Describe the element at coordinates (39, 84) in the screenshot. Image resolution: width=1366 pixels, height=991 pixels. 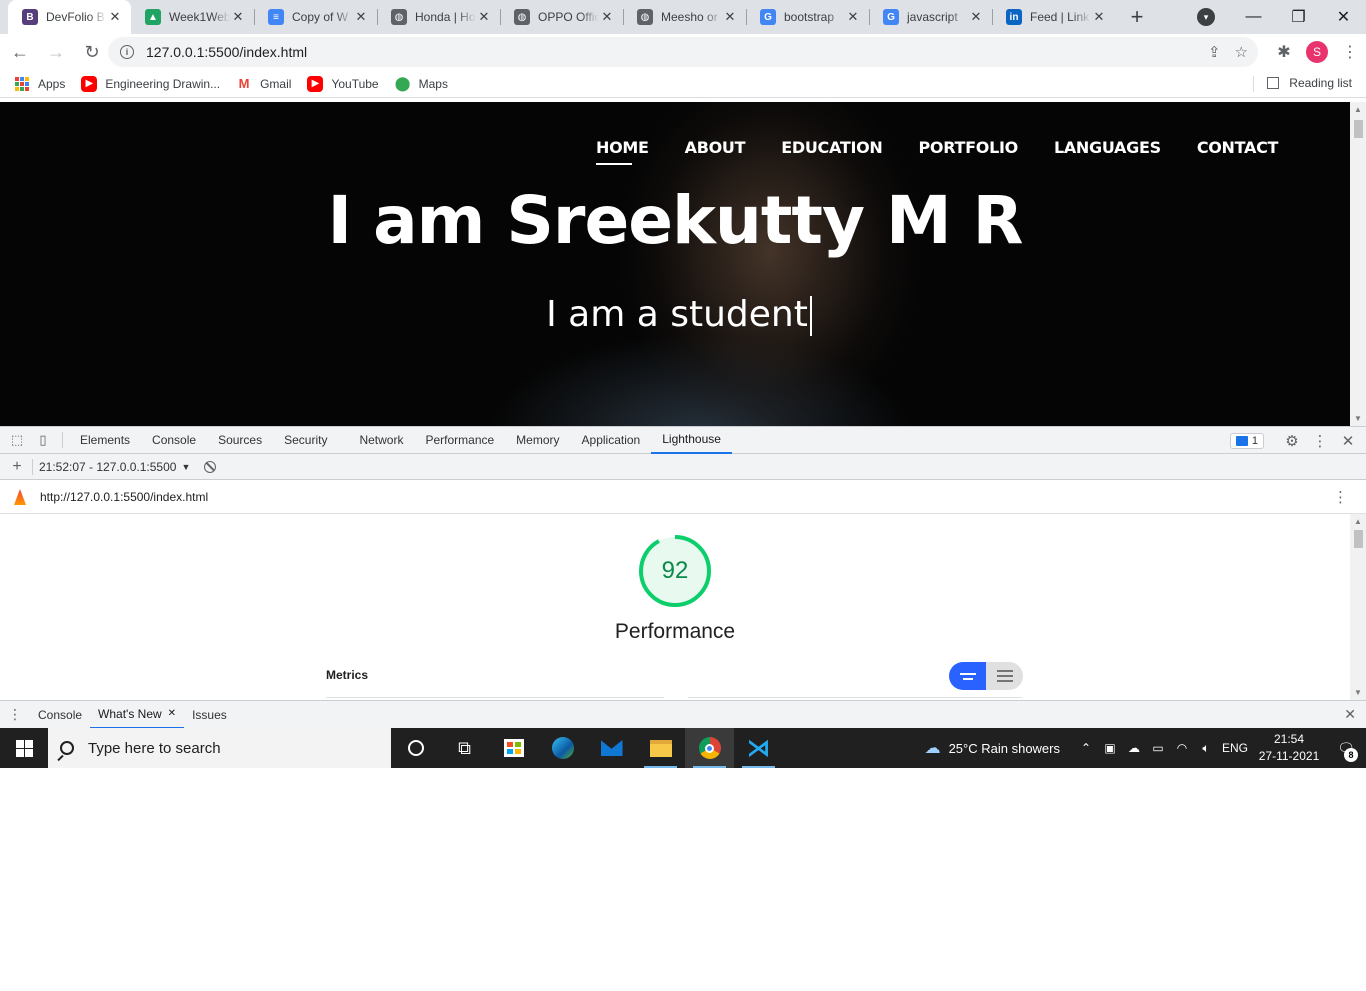
I see `bookmark-apps: Apps` at that location.